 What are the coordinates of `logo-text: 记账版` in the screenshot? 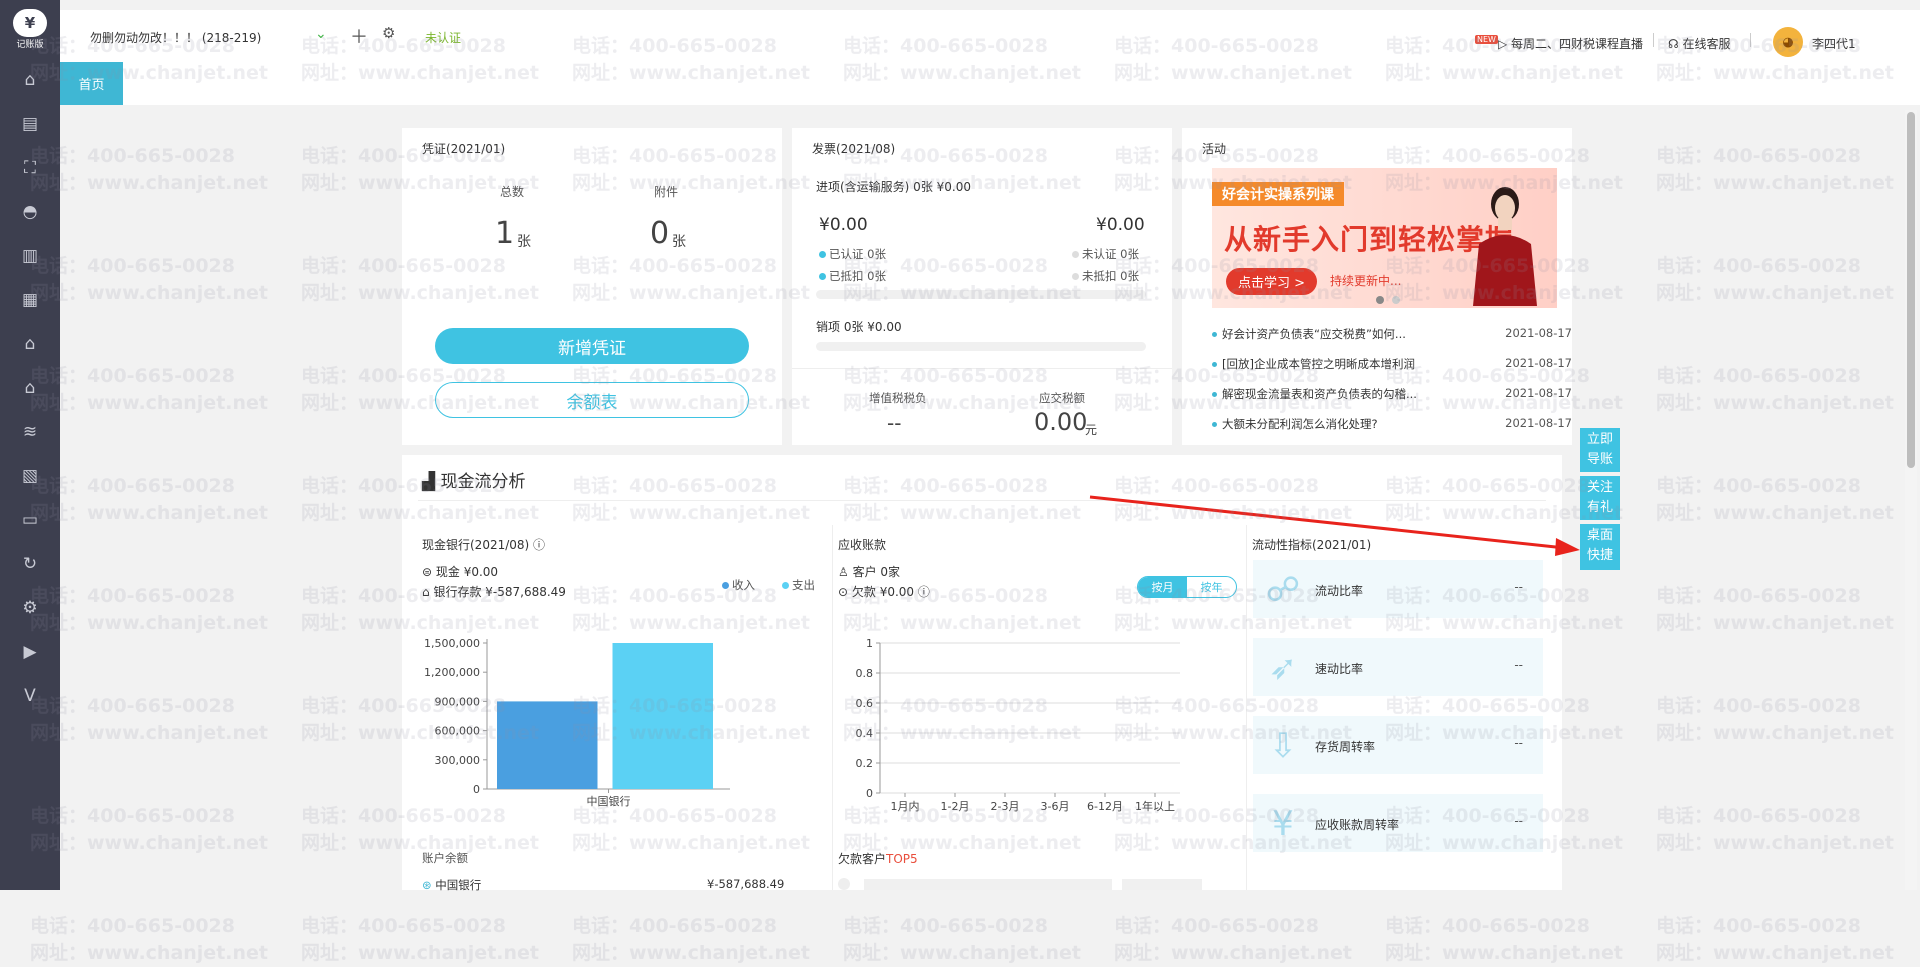 It's located at (30, 44).